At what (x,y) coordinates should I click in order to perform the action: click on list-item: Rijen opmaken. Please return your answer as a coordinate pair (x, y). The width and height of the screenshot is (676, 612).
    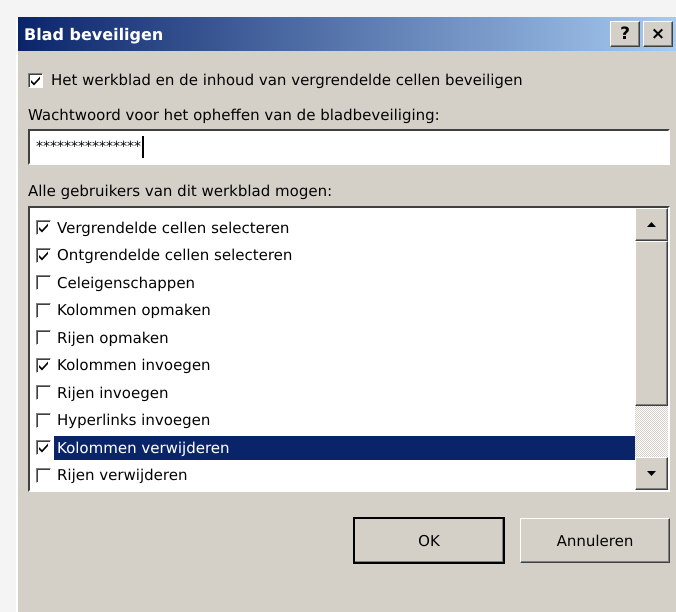
    Looking at the image, I should click on (344, 338).